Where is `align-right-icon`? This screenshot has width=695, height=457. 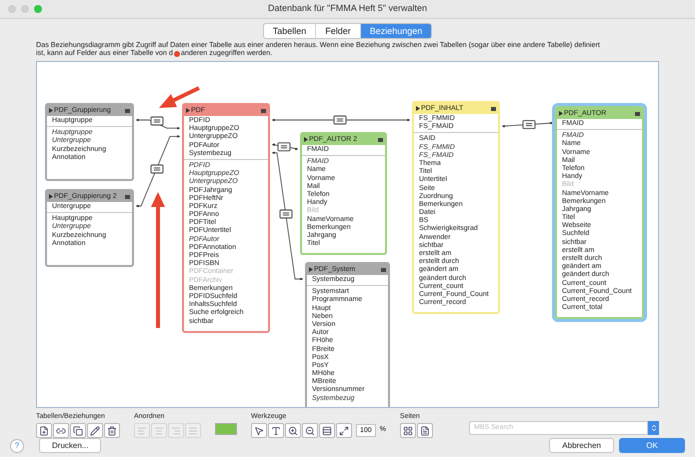 align-right-icon is located at coordinates (176, 431).